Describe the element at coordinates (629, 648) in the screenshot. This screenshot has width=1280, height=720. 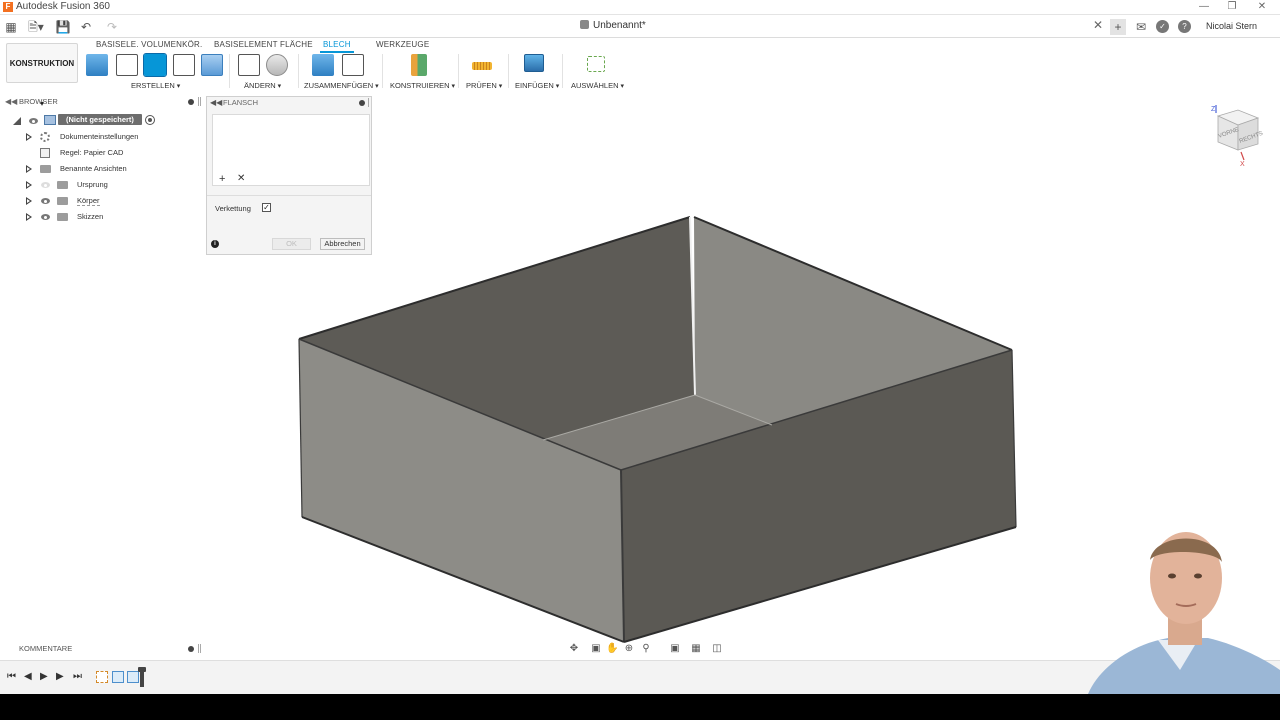
I see `zoom-icon: ⊕` at that location.